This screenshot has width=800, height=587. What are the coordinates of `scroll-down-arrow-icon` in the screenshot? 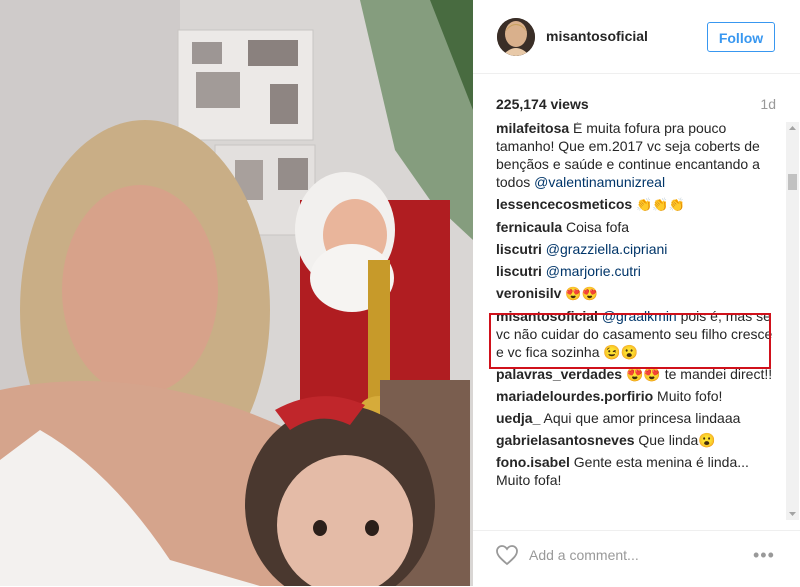 It's located at (792, 513).